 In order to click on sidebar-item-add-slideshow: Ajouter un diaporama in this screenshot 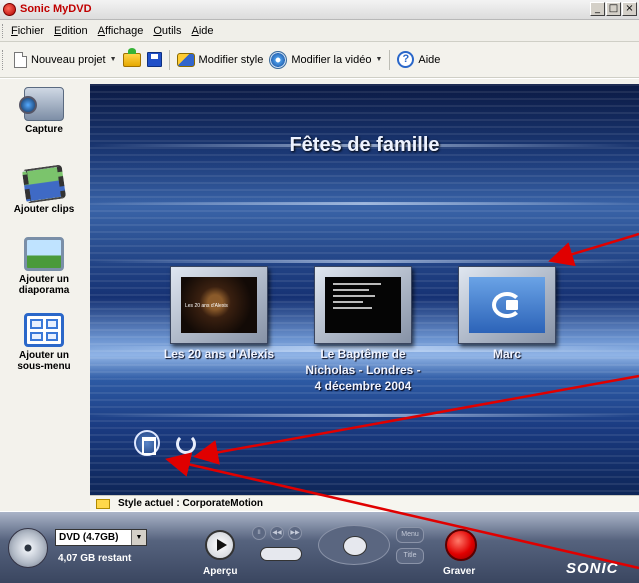, I will do `click(44, 266)`.